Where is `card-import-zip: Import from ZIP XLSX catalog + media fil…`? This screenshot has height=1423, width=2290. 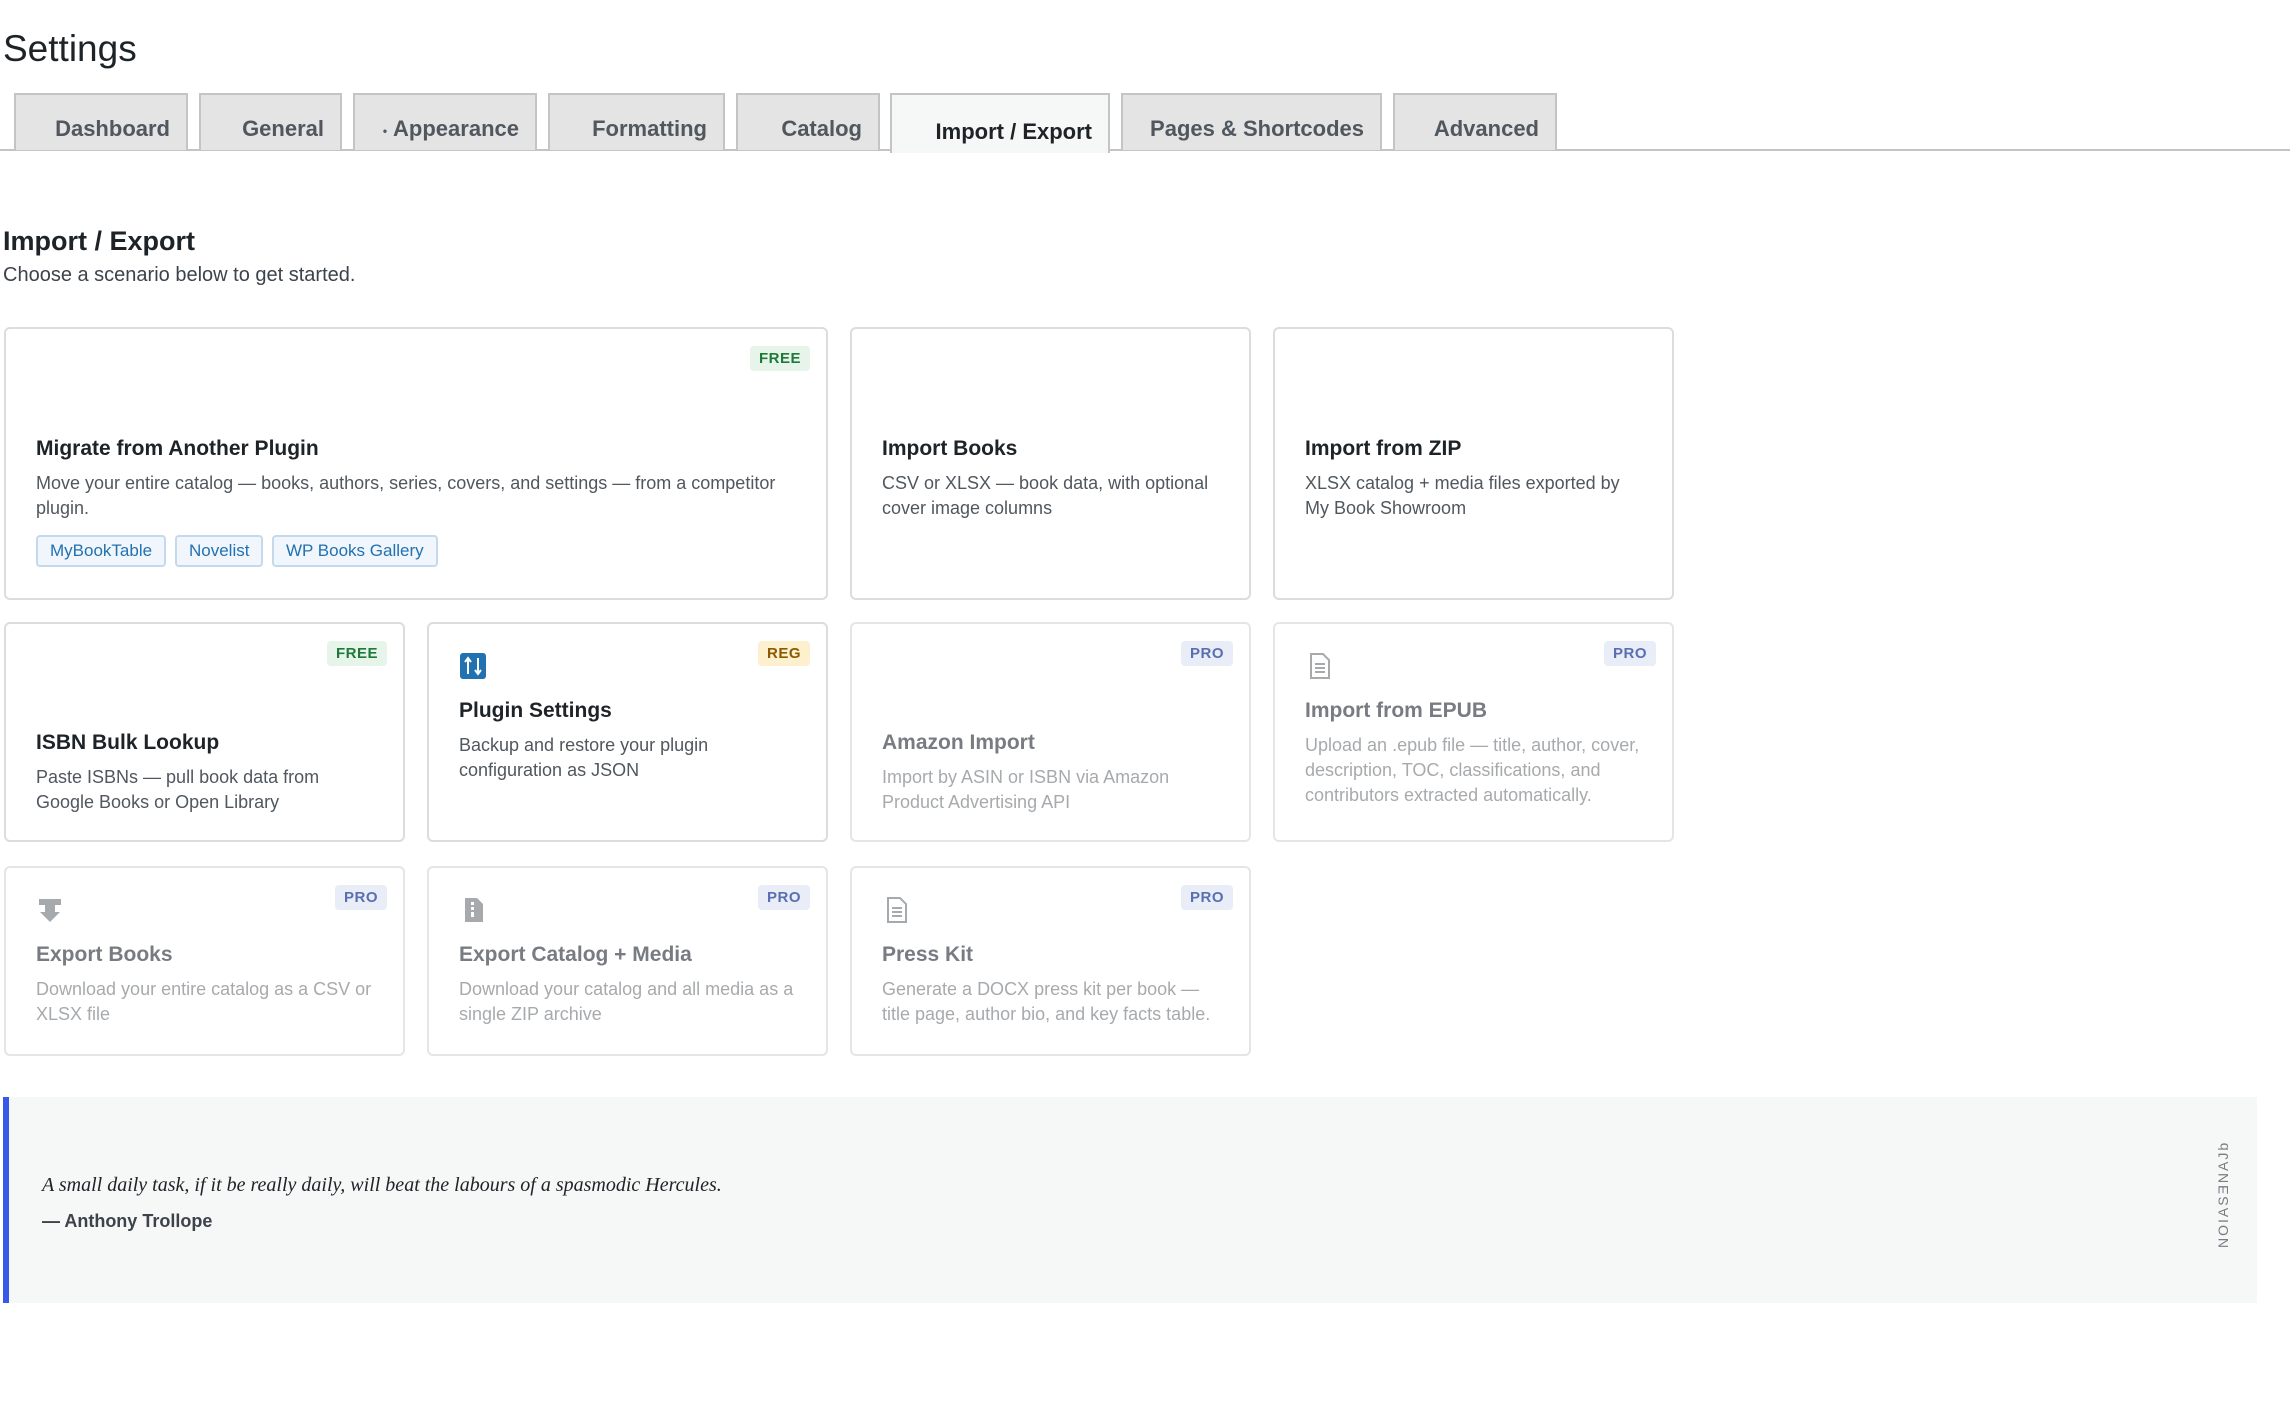
card-import-zip: Import from ZIP XLSX catalog + media fil… is located at coordinates (1473, 463).